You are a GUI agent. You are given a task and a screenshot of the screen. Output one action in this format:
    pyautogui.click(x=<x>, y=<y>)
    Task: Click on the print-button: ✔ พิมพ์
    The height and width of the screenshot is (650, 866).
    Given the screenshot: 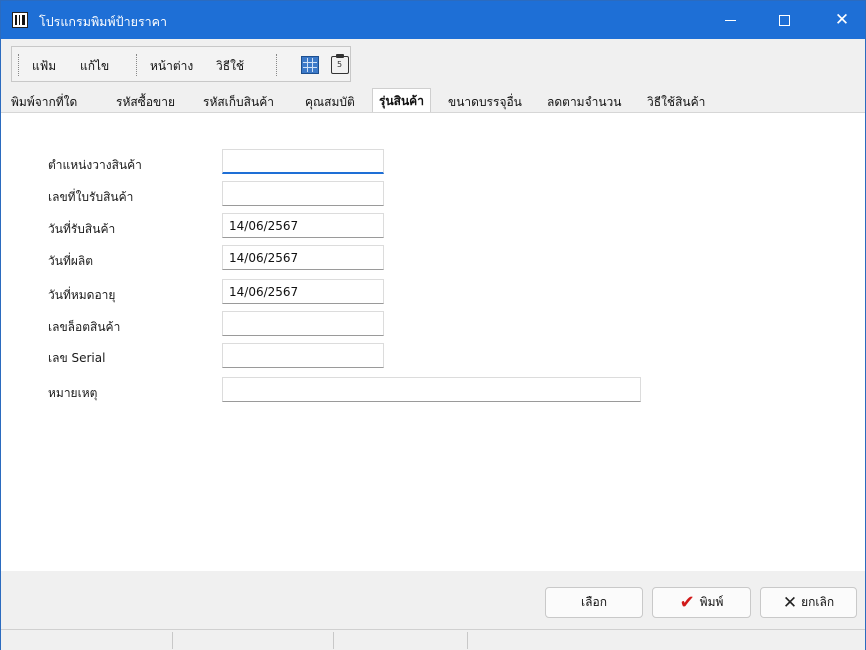 What is the action you would take?
    pyautogui.click(x=701, y=602)
    